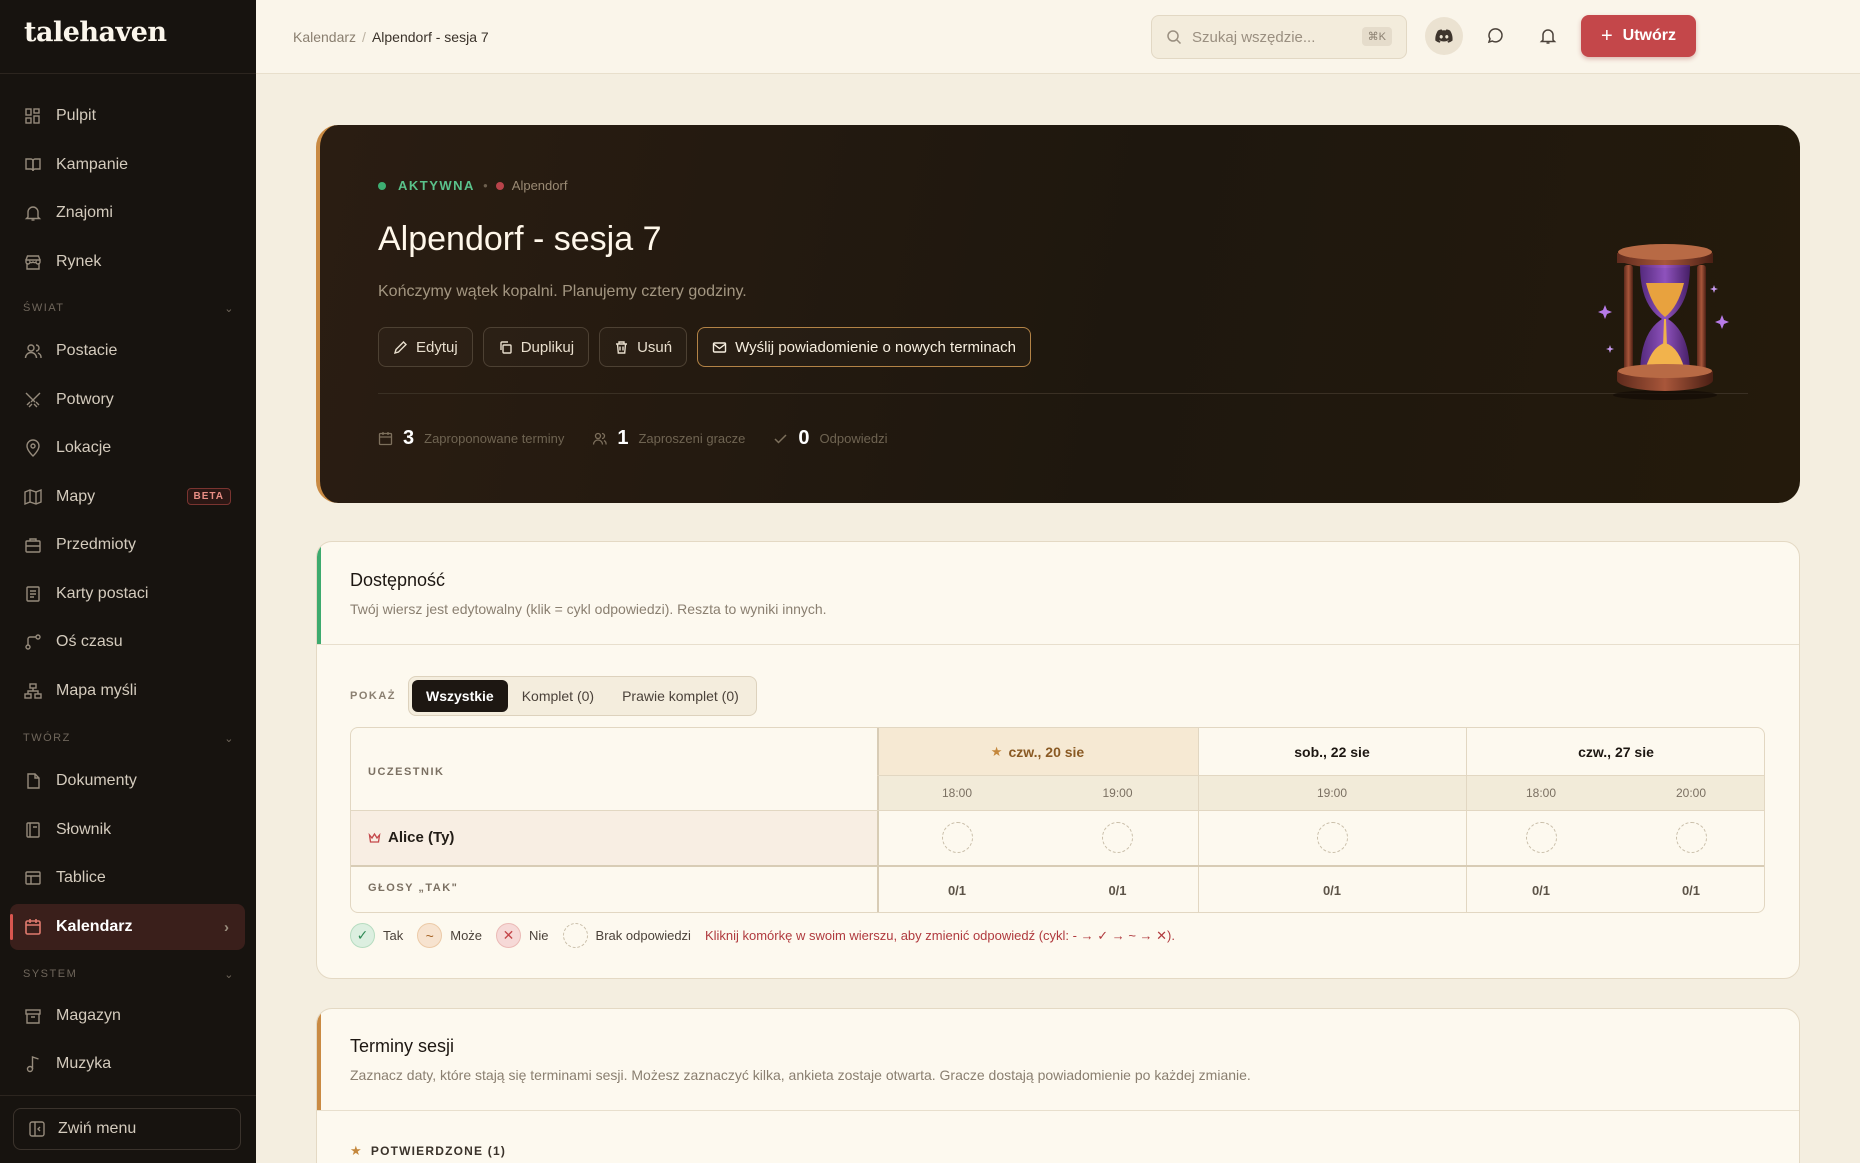 This screenshot has height=1163, width=1860. What do you see at coordinates (208, 496) in the screenshot?
I see `beta-badge: BETA` at bounding box center [208, 496].